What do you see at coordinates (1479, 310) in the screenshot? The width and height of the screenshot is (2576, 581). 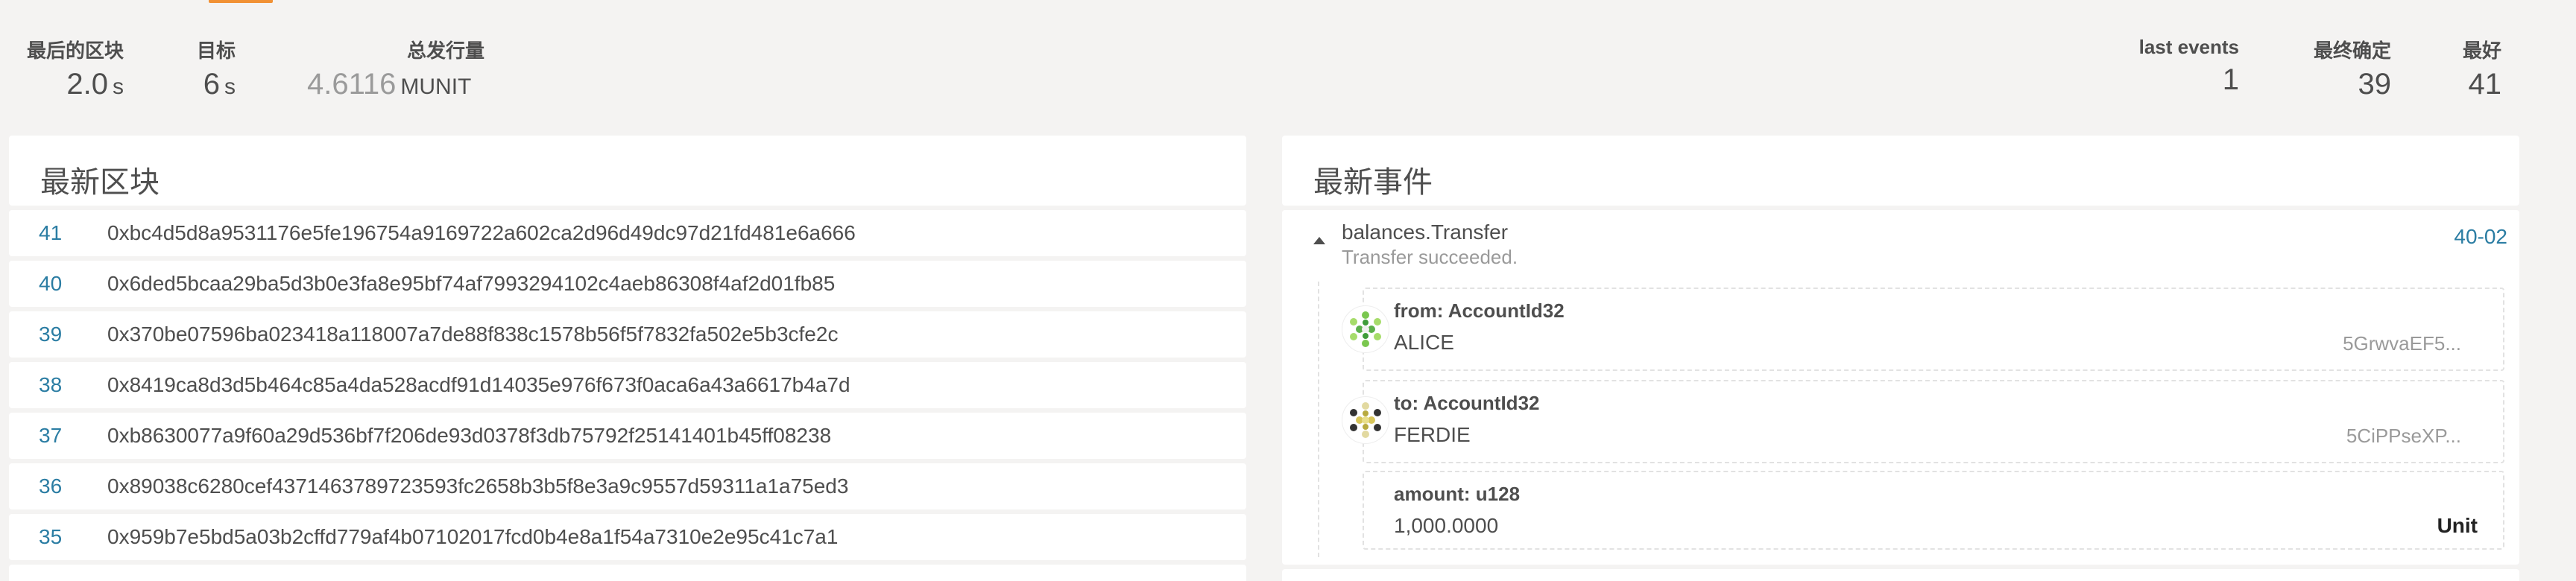 I see `param-label: from: AccountId32` at bounding box center [1479, 310].